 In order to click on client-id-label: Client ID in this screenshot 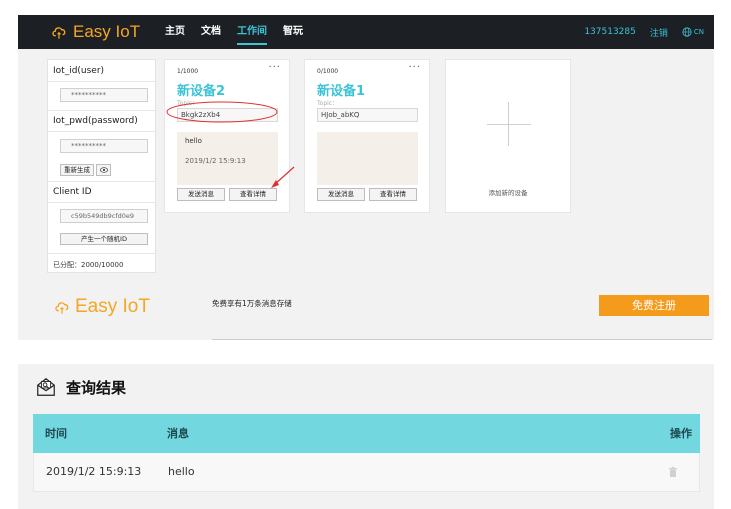, I will do `click(72, 192)`.